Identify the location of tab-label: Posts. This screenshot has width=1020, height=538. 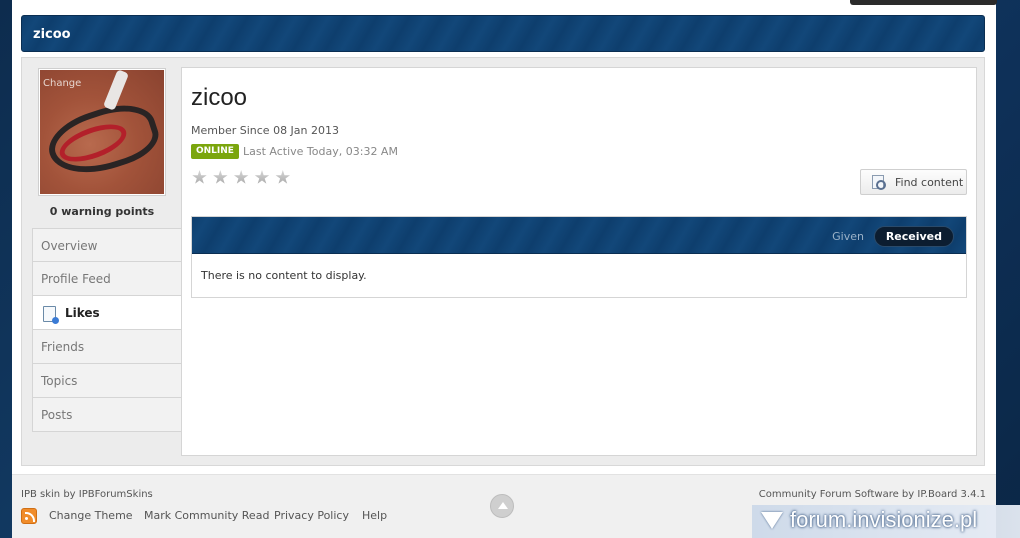
(57, 415).